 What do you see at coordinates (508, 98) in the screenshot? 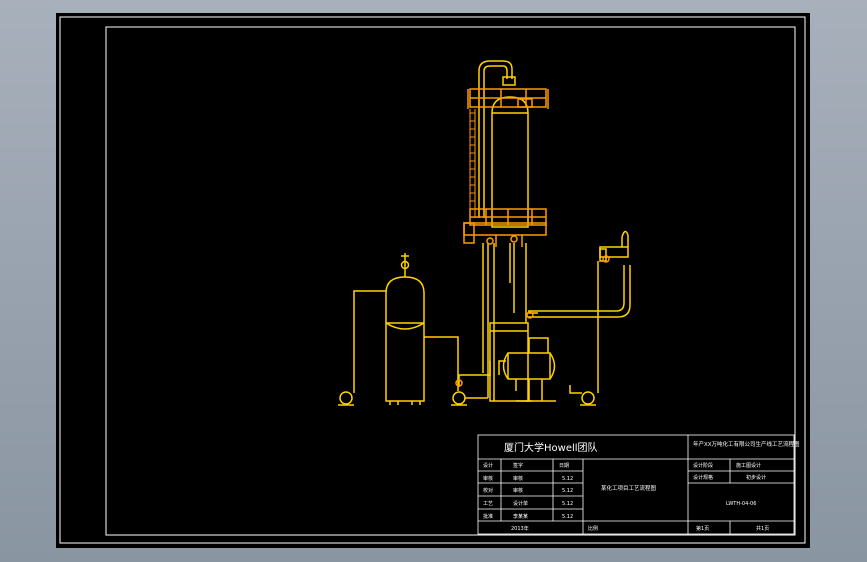
I see `upper-platform` at bounding box center [508, 98].